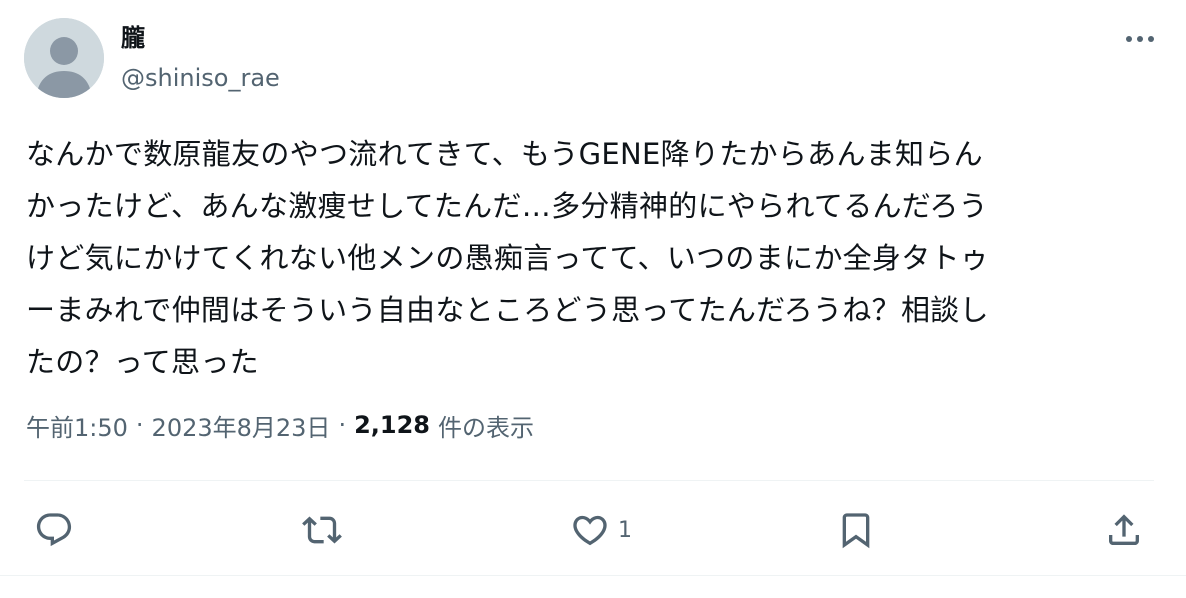 This screenshot has width=1186, height=598. I want to click on more-options-button, so click(1140, 39).